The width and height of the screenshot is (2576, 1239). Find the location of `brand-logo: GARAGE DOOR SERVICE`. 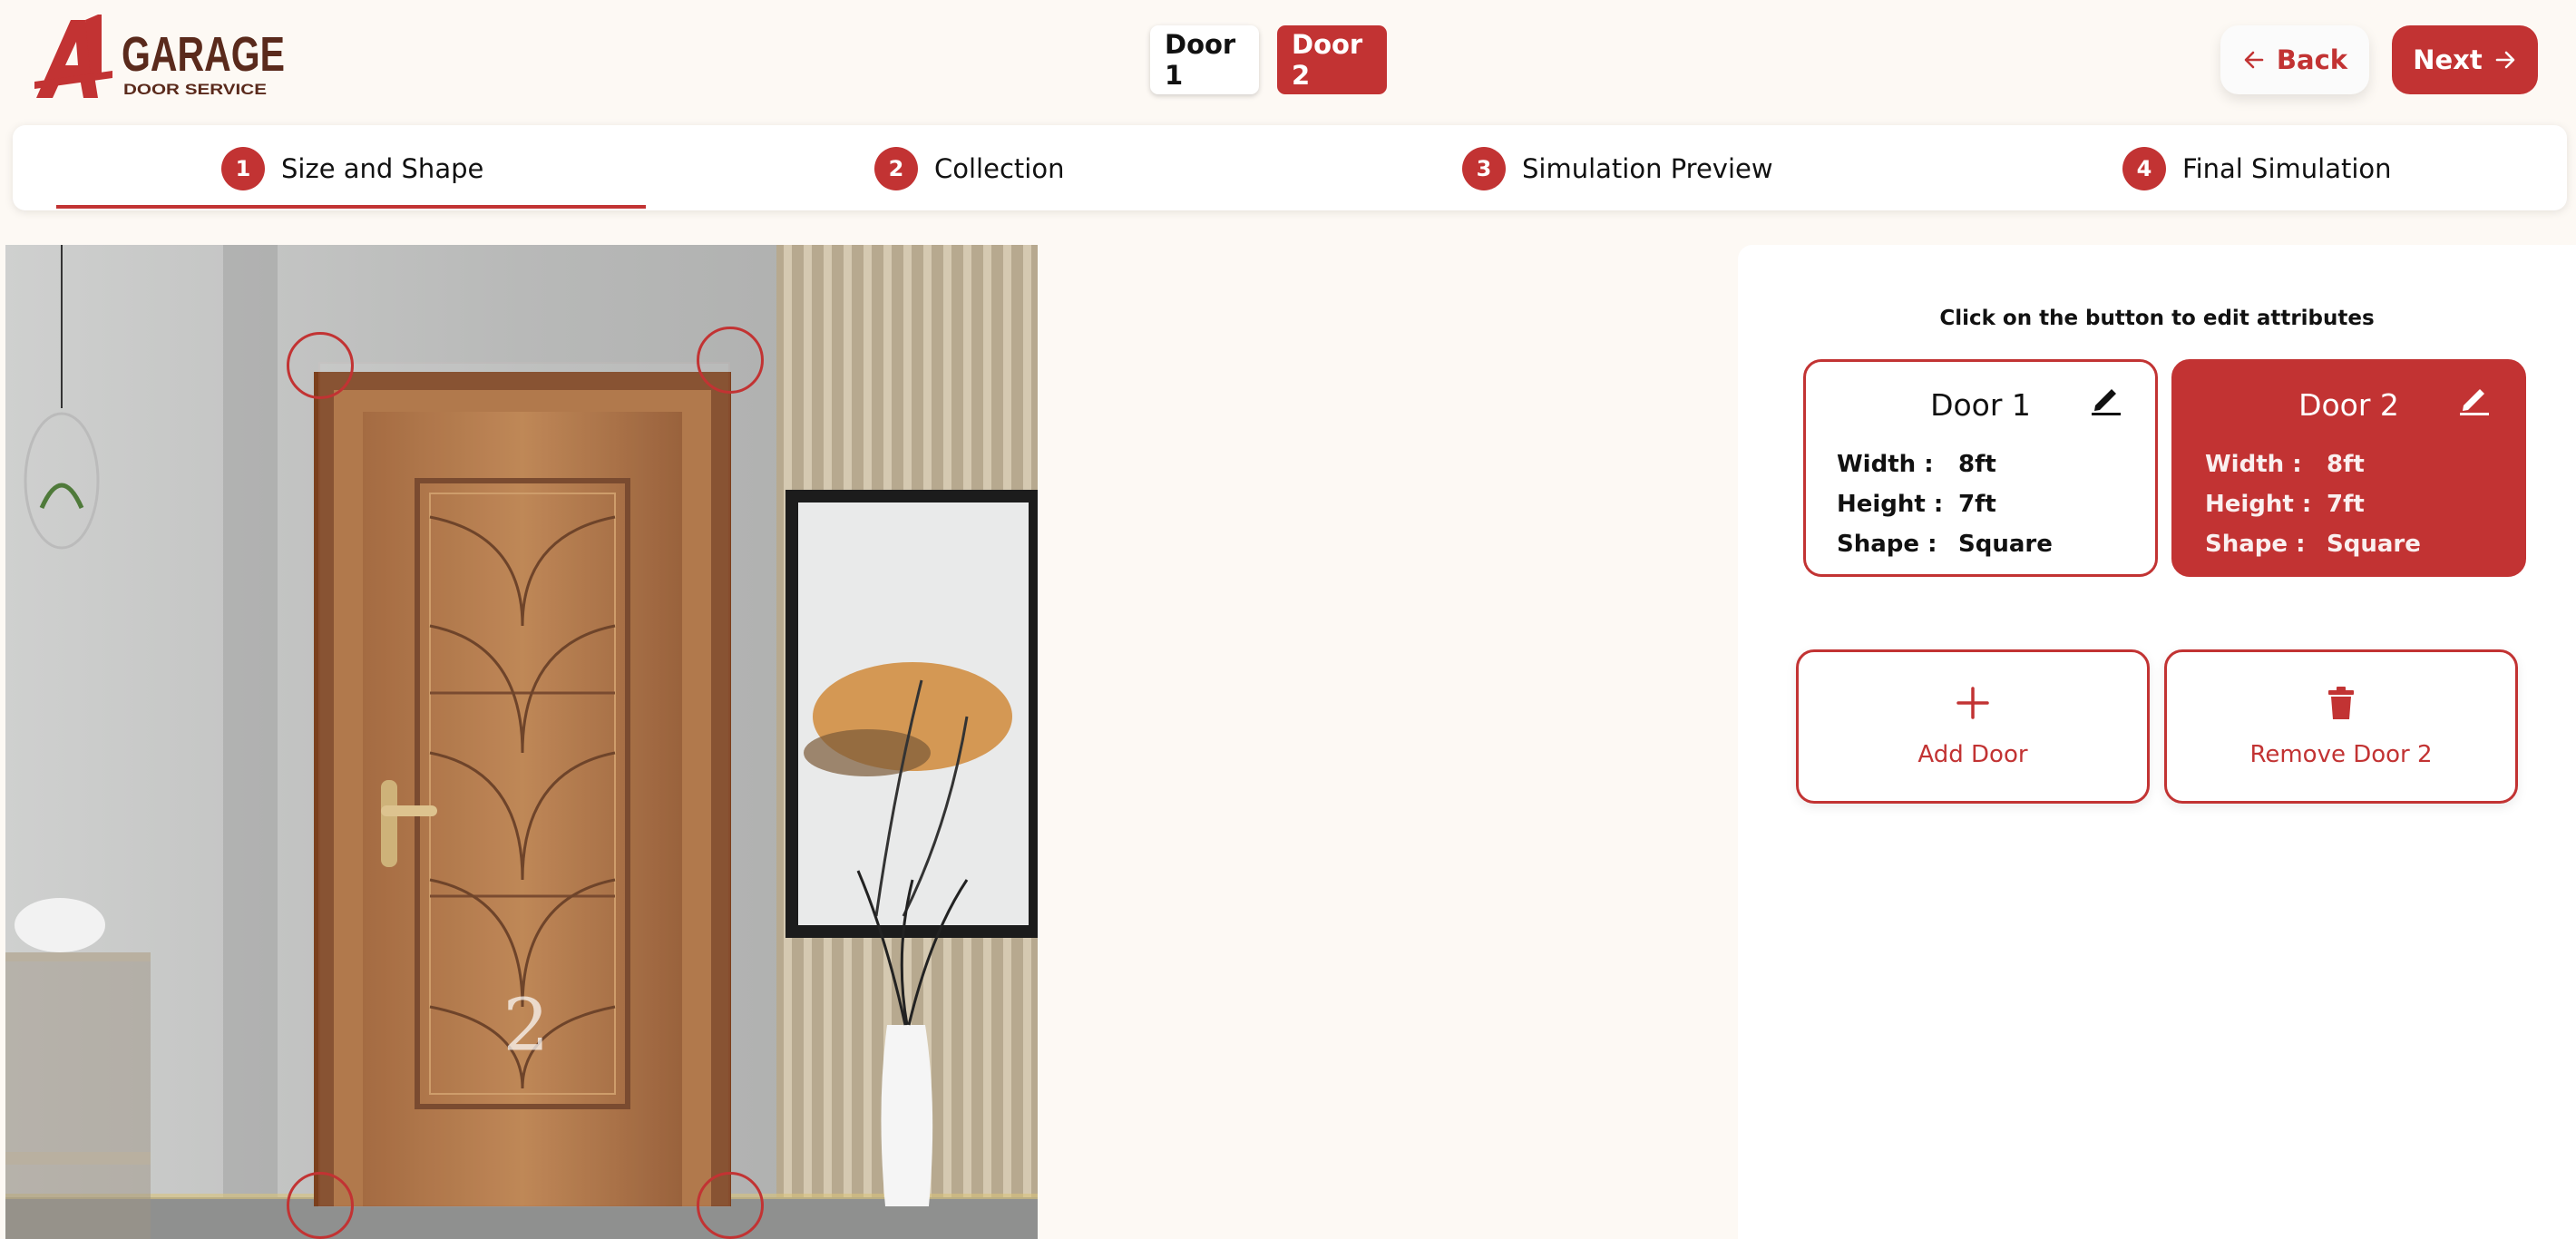

brand-logo: GARAGE DOOR SERVICE is located at coordinates (162, 58).